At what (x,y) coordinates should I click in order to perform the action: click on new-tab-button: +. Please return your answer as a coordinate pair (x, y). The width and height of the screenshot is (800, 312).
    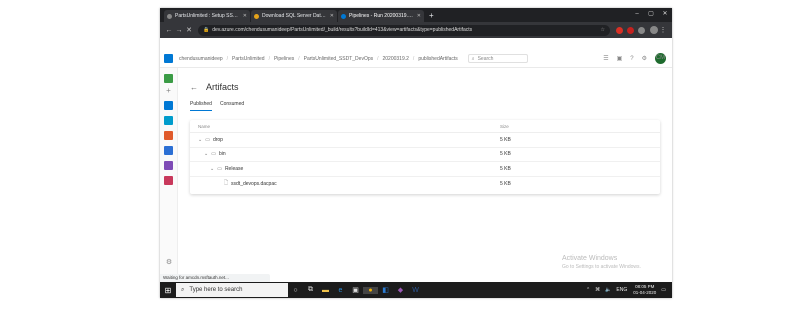
    Looking at the image, I should click on (431, 16).